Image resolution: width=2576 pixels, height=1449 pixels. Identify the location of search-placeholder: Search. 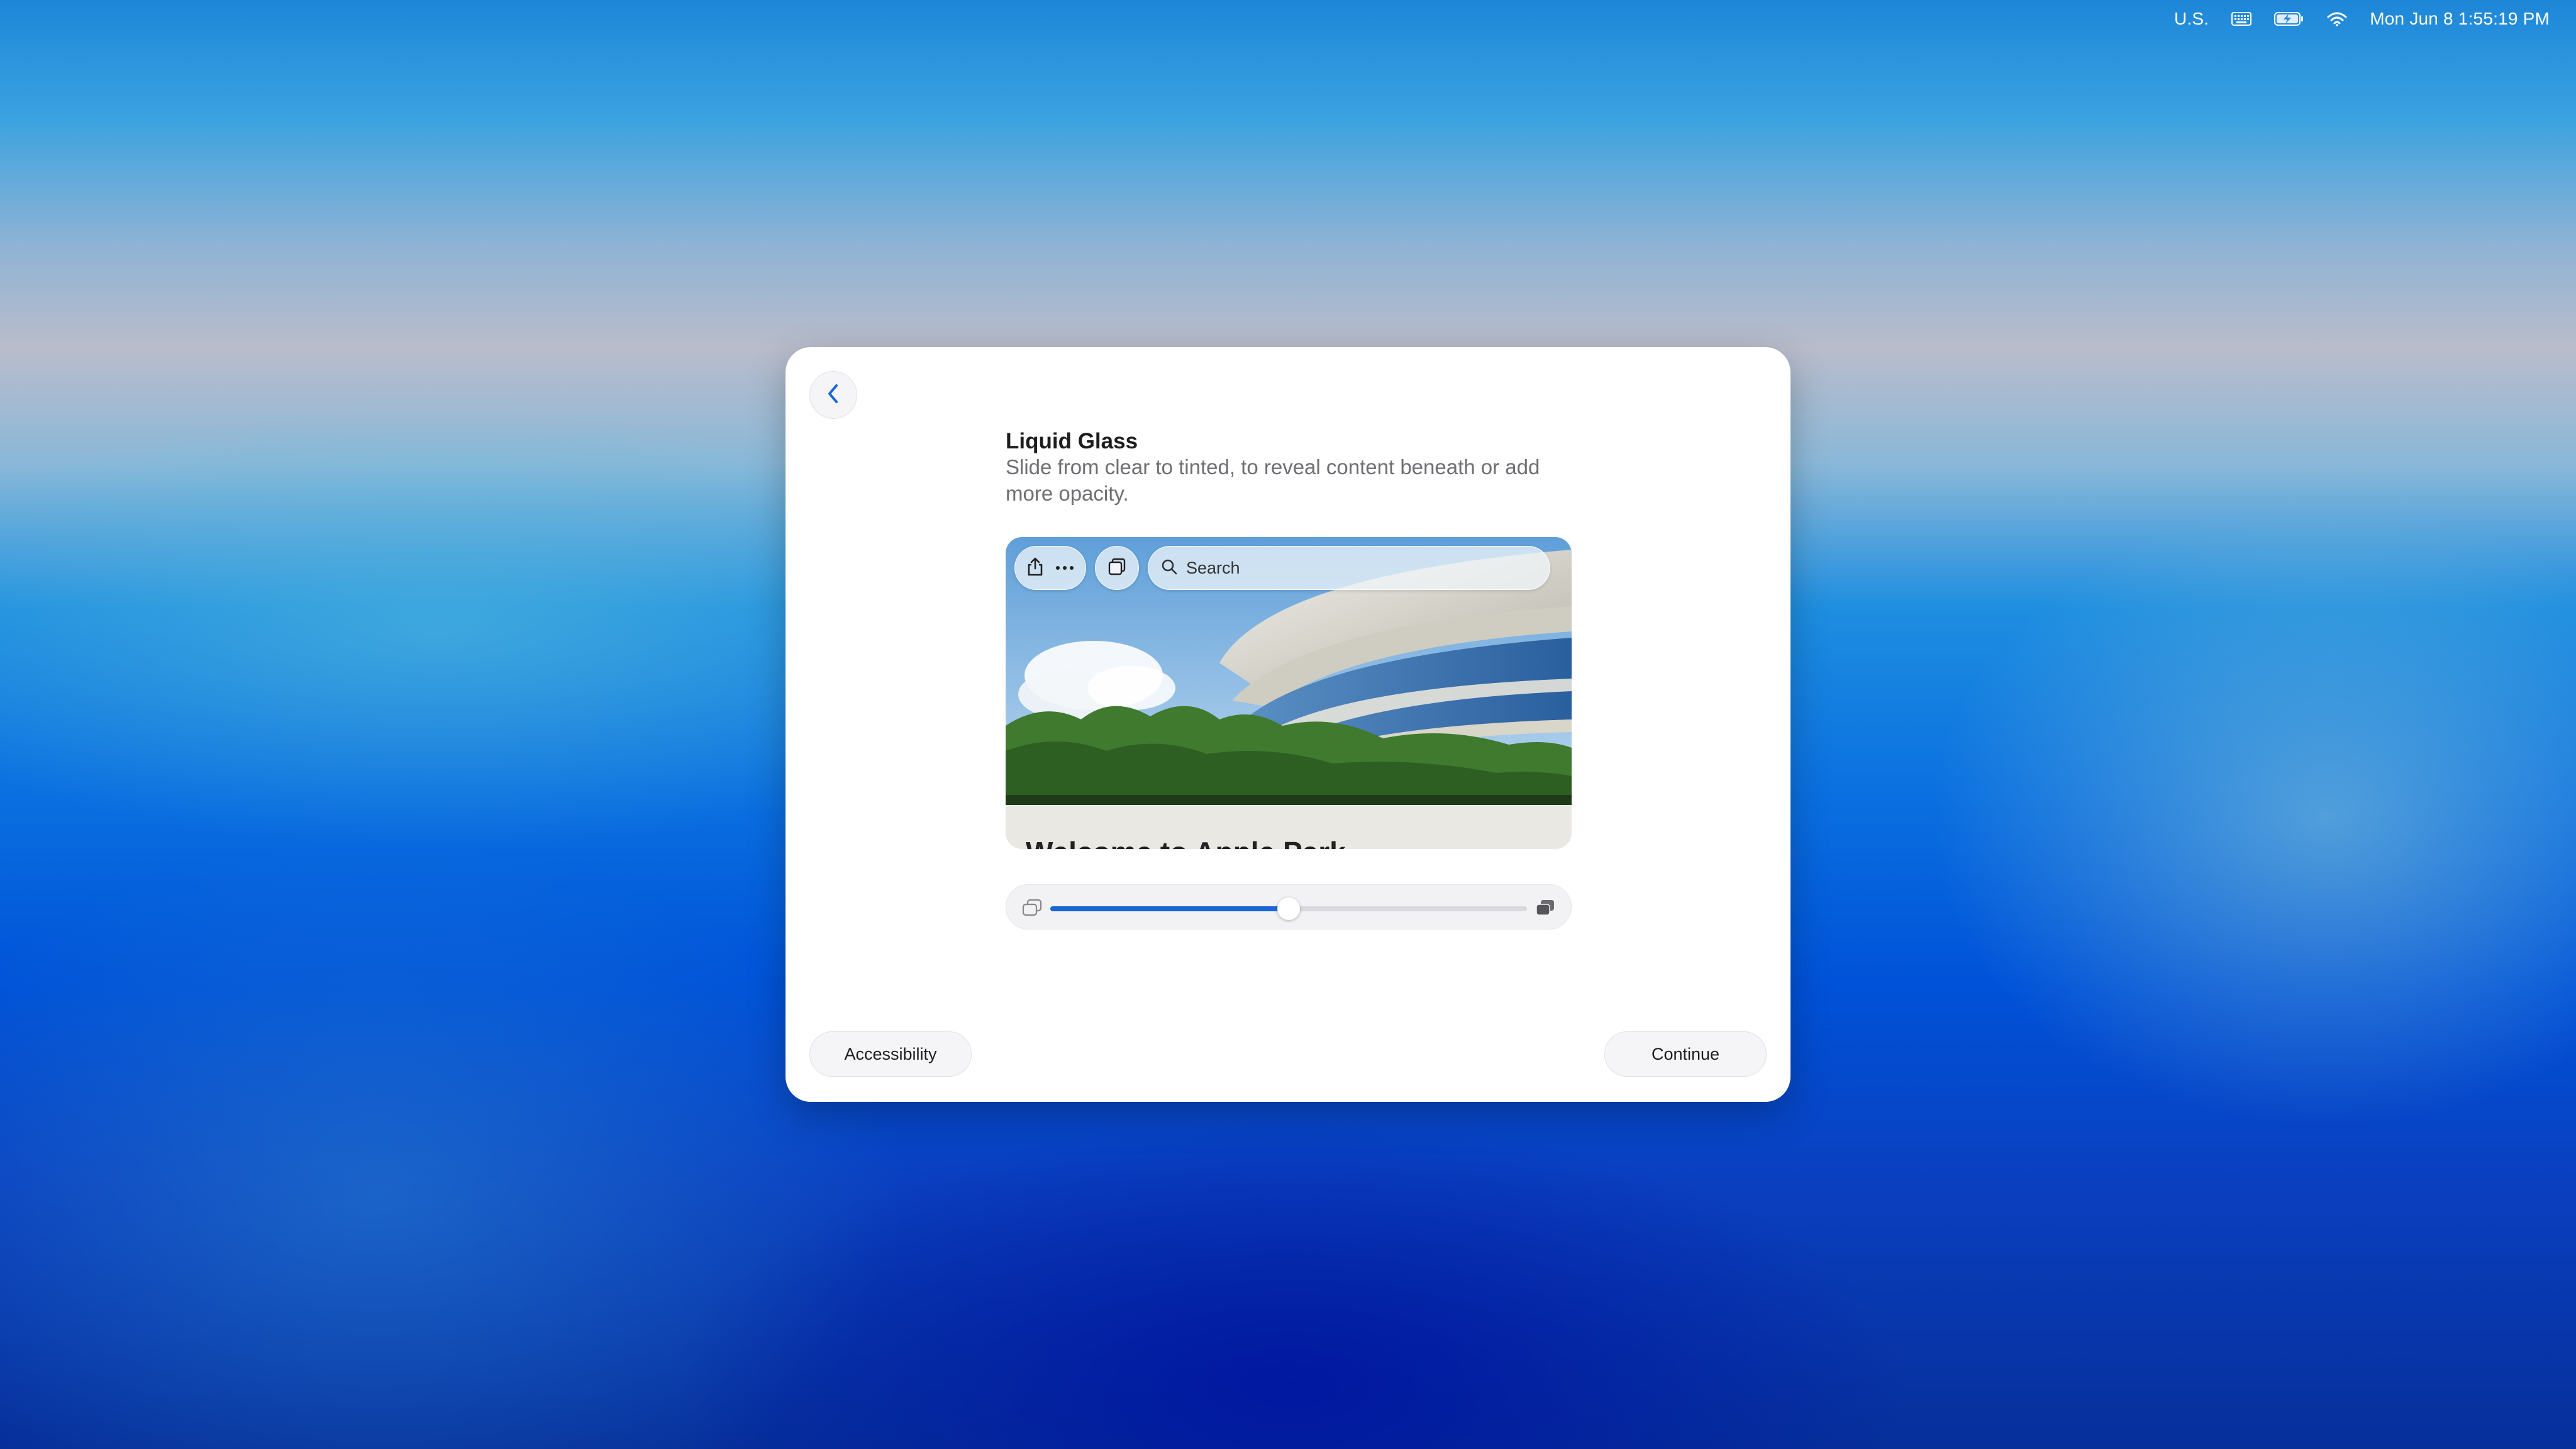
(1213, 567).